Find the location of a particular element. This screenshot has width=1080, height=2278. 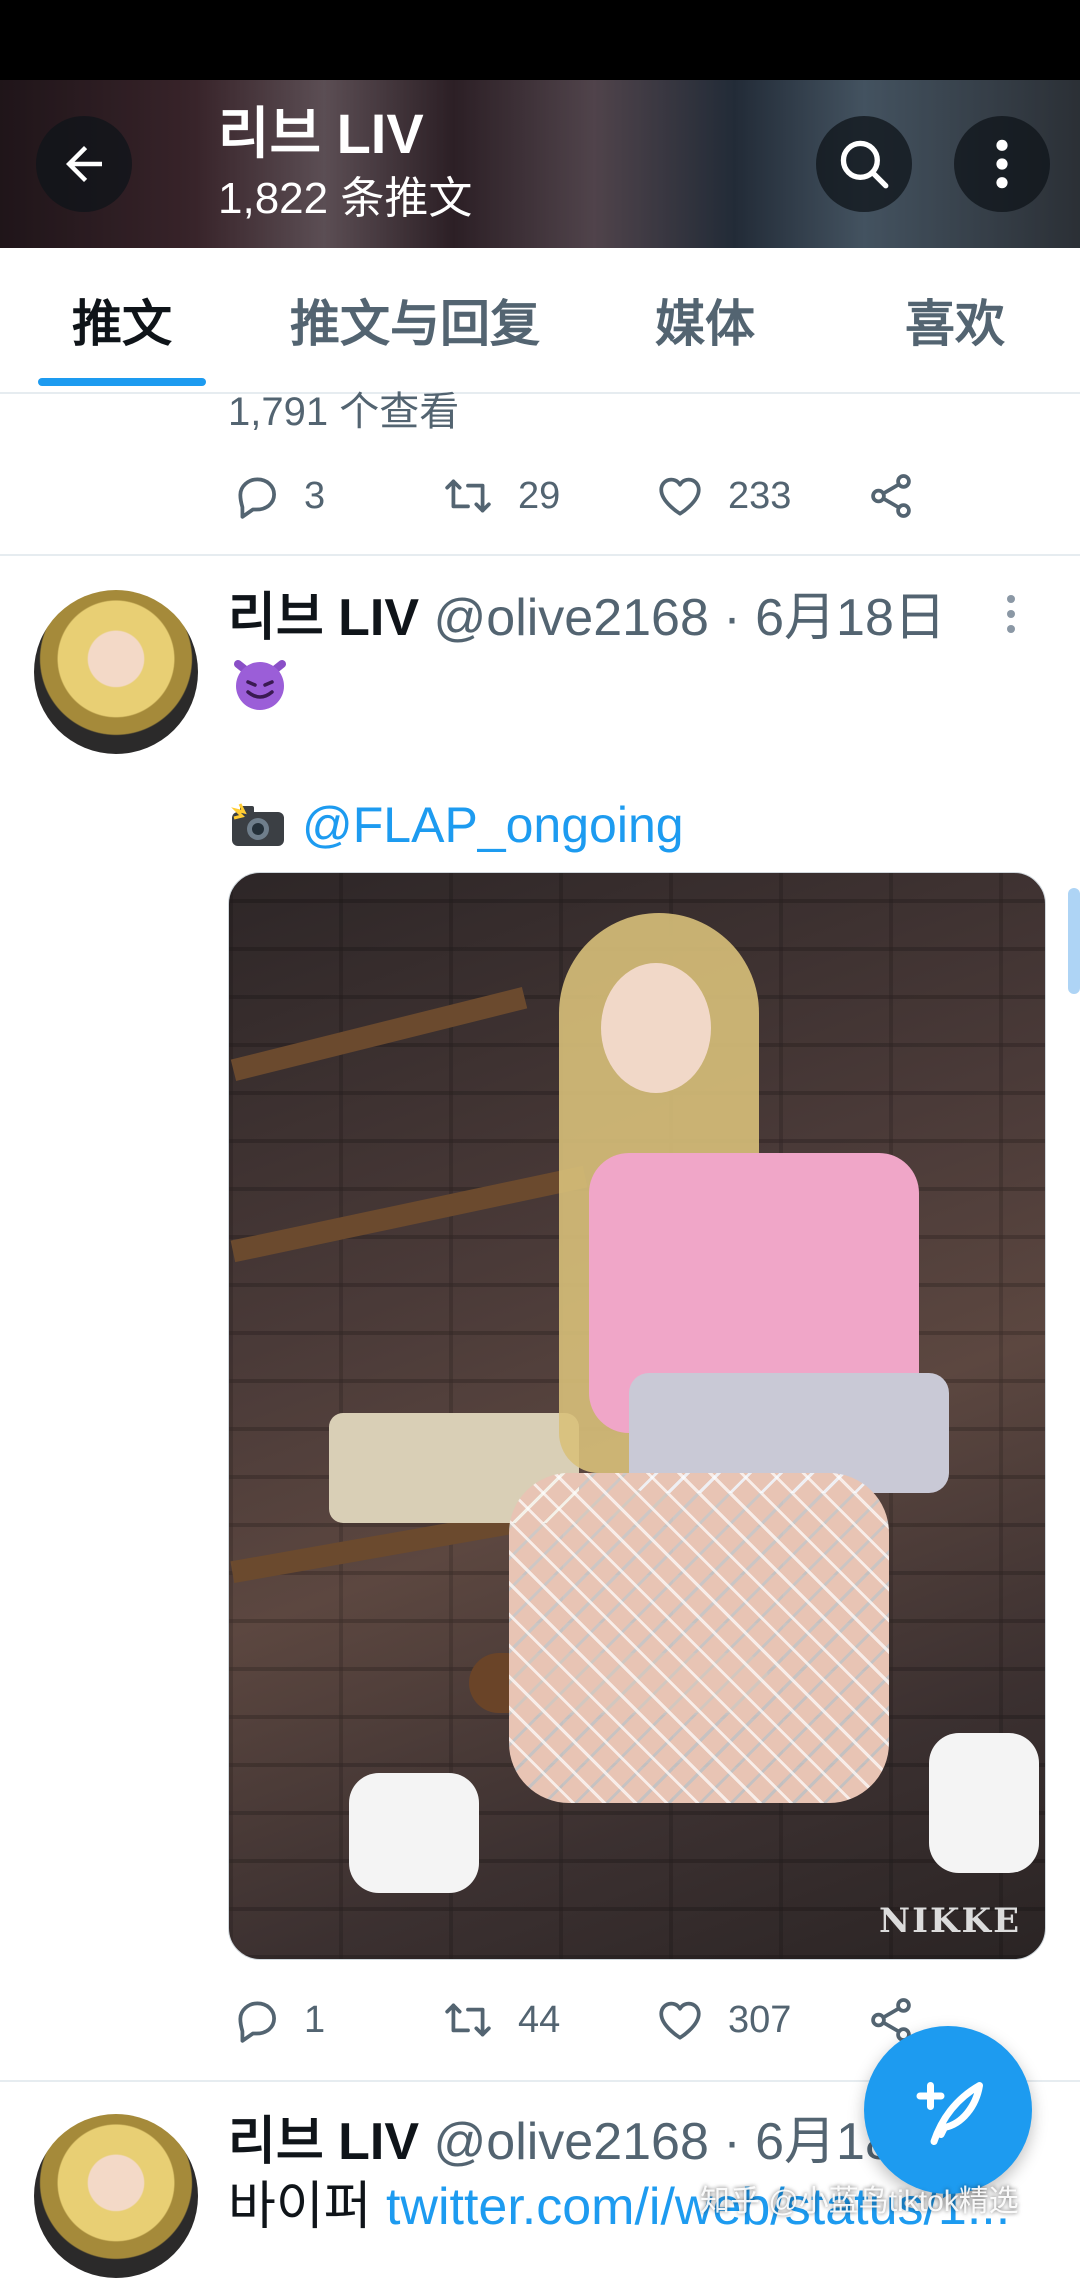

view-count: 1,791 个查看 is located at coordinates (344, 412).